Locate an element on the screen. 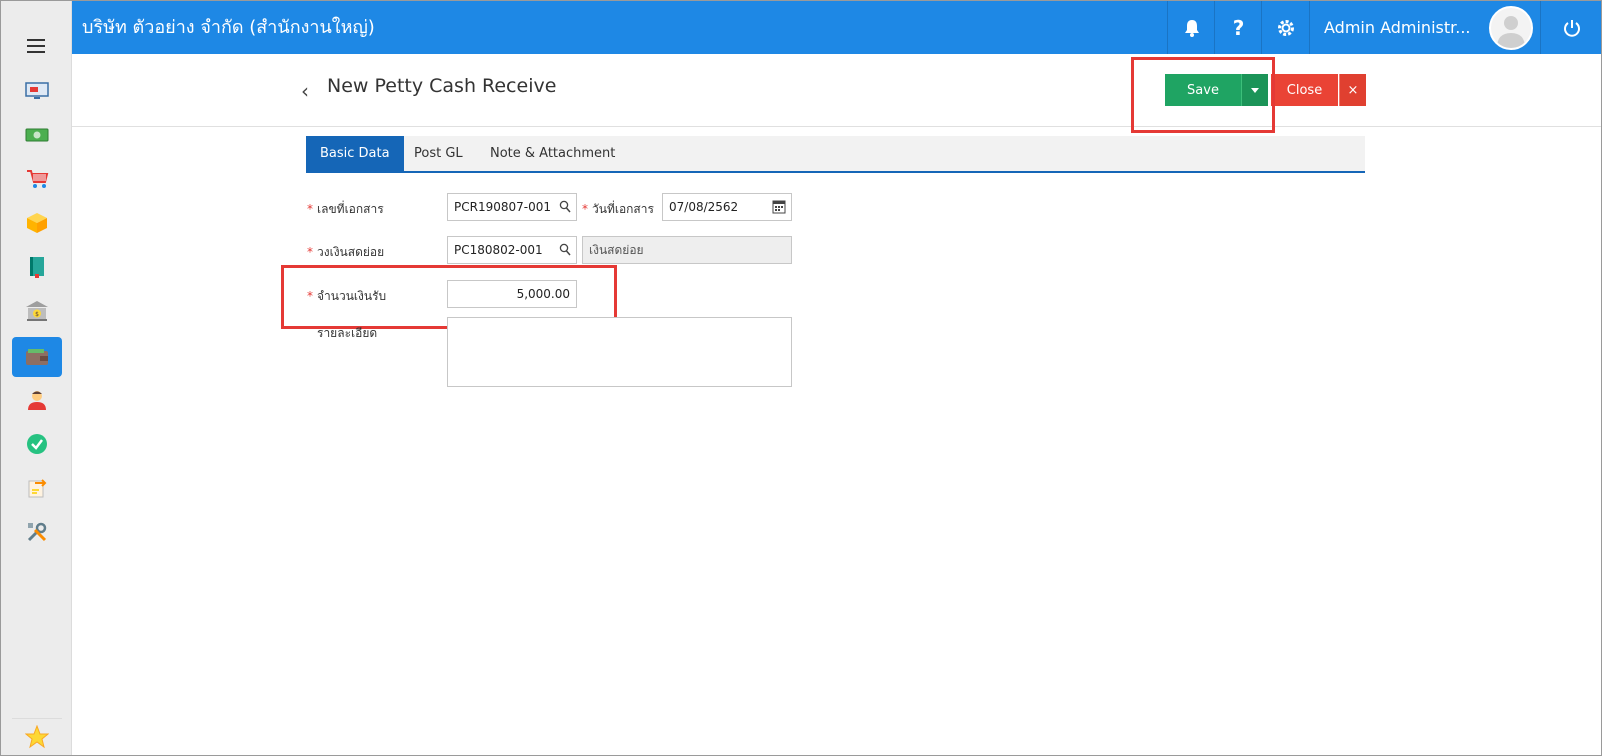 This screenshot has height=756, width=1602. save-dropdown-button is located at coordinates (1254, 90).